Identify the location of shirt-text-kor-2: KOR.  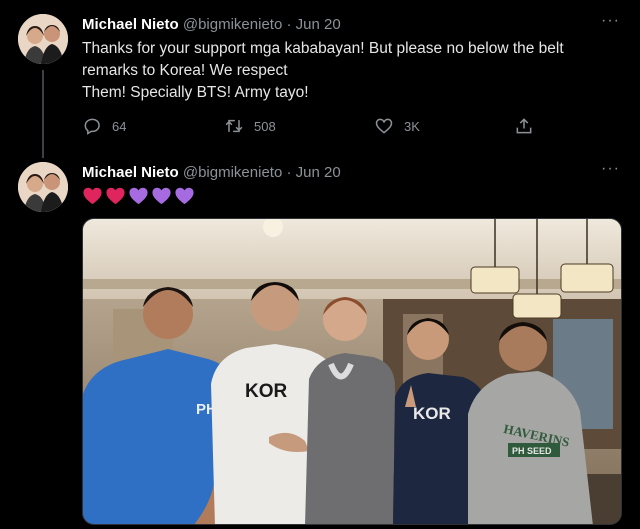
(432, 413).